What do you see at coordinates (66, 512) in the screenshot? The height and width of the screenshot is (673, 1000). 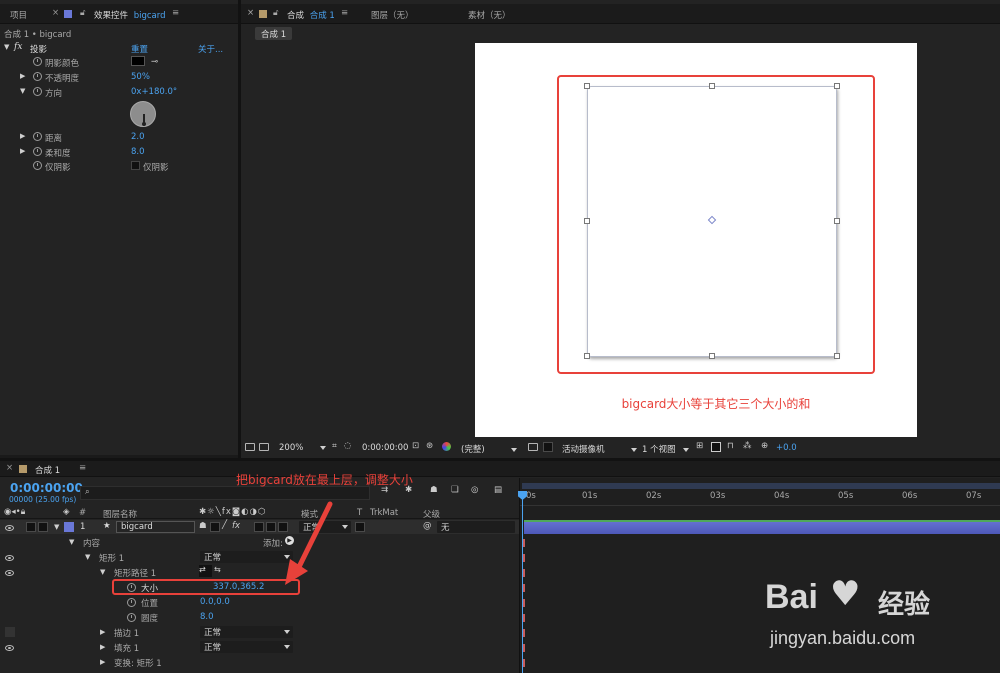 I see `label-tag-icon: ◈` at bounding box center [66, 512].